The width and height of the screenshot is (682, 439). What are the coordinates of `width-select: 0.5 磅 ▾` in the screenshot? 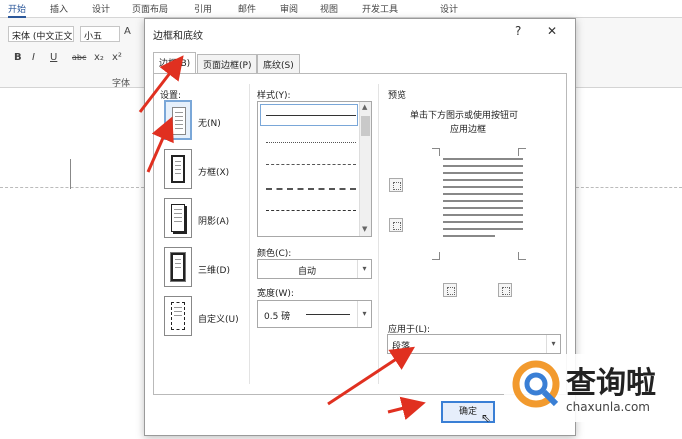 It's located at (314, 314).